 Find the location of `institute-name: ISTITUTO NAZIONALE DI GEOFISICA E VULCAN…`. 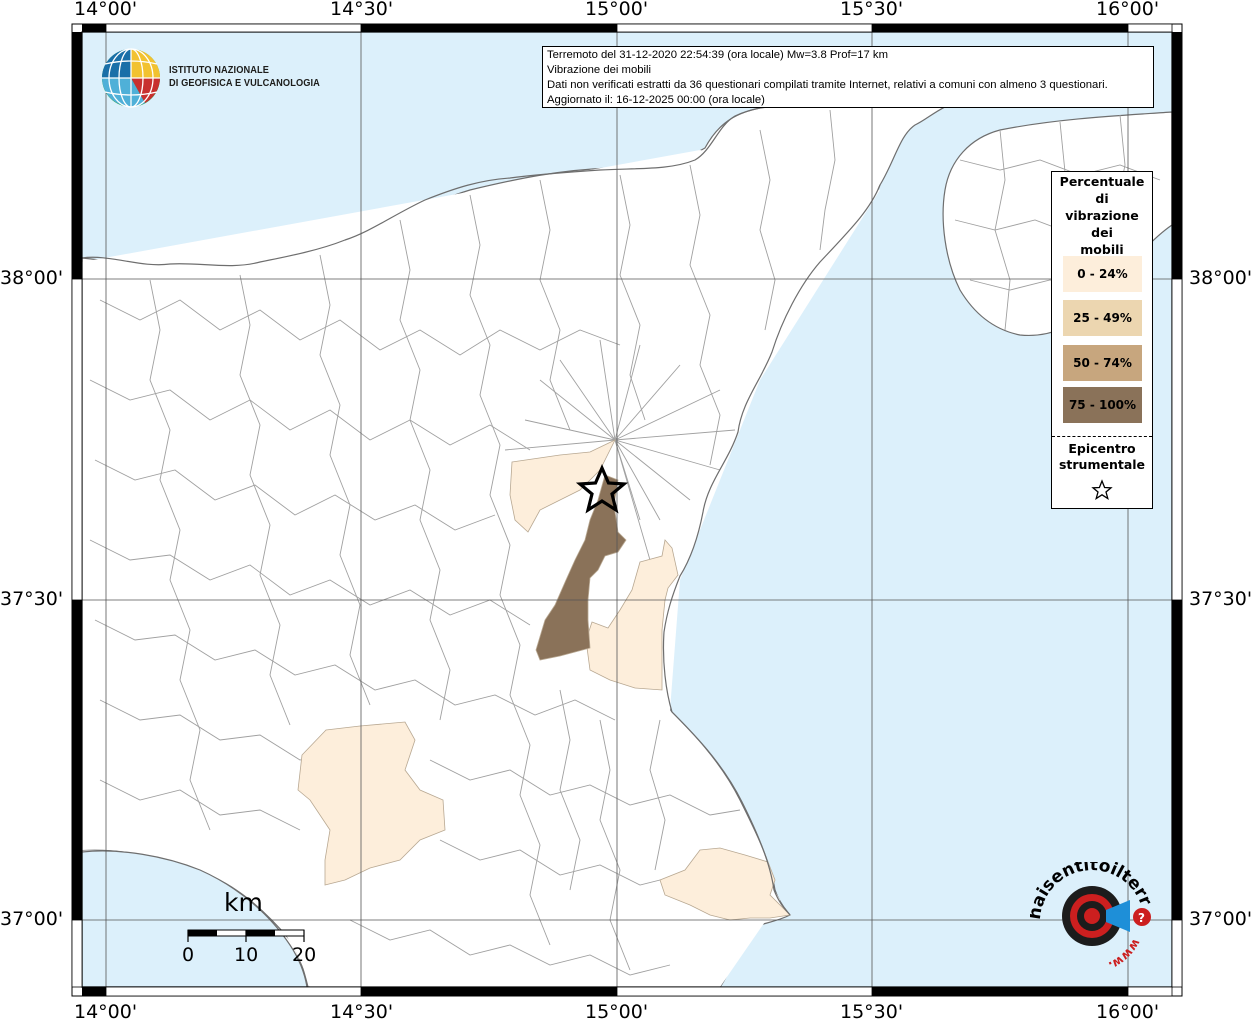

institute-name: ISTITUTO NAZIONALE DI GEOFISICA E VULCAN… is located at coordinates (244, 77).